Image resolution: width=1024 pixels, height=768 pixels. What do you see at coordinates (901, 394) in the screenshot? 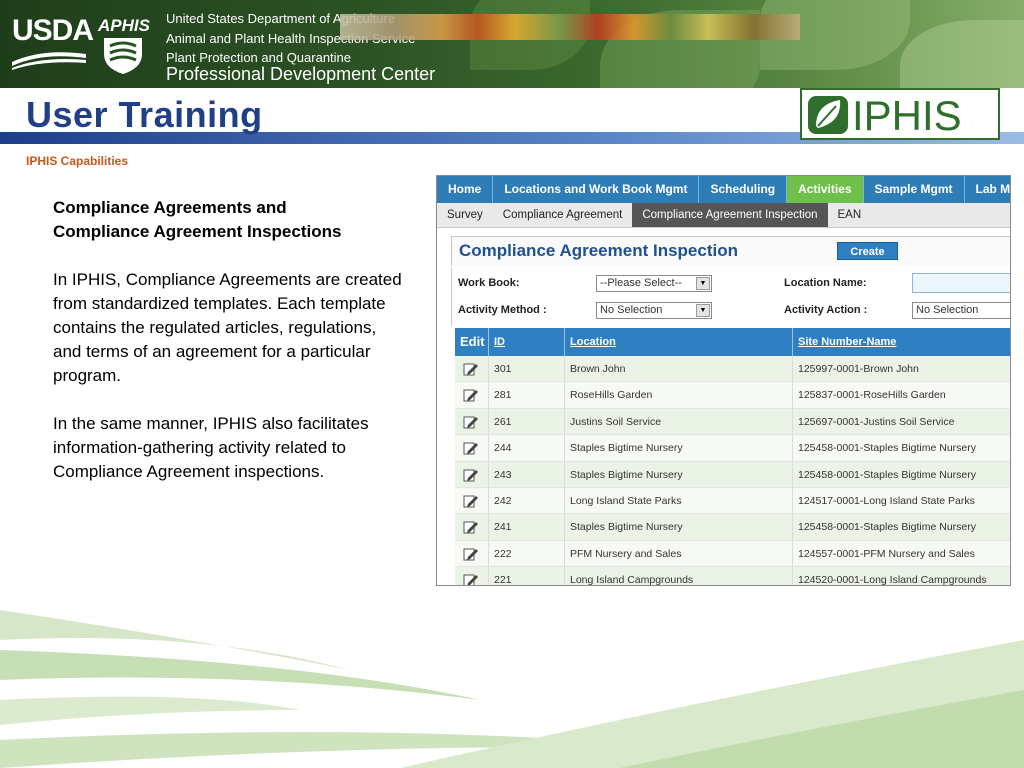
I see `cell-site: 125837-0001-RoseHills Garden` at bounding box center [901, 394].